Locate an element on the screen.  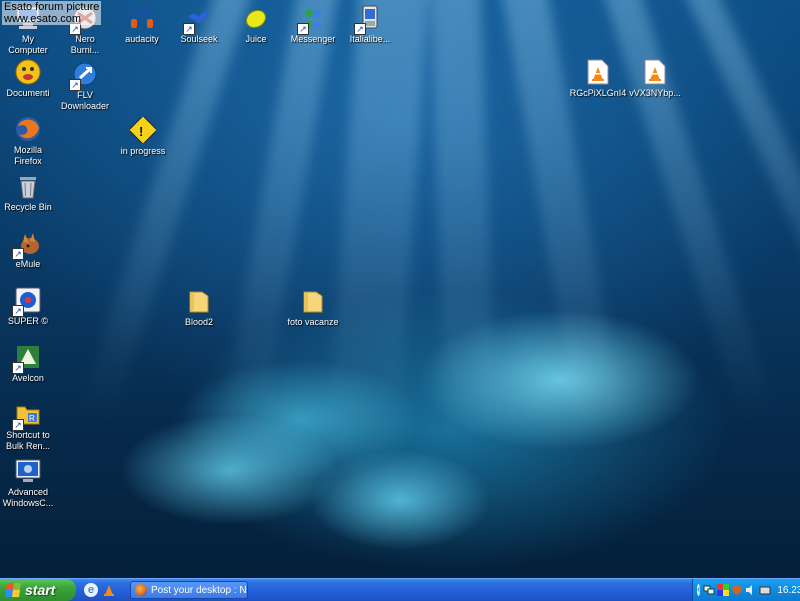
shield-icon is located at coordinates (737, 590).